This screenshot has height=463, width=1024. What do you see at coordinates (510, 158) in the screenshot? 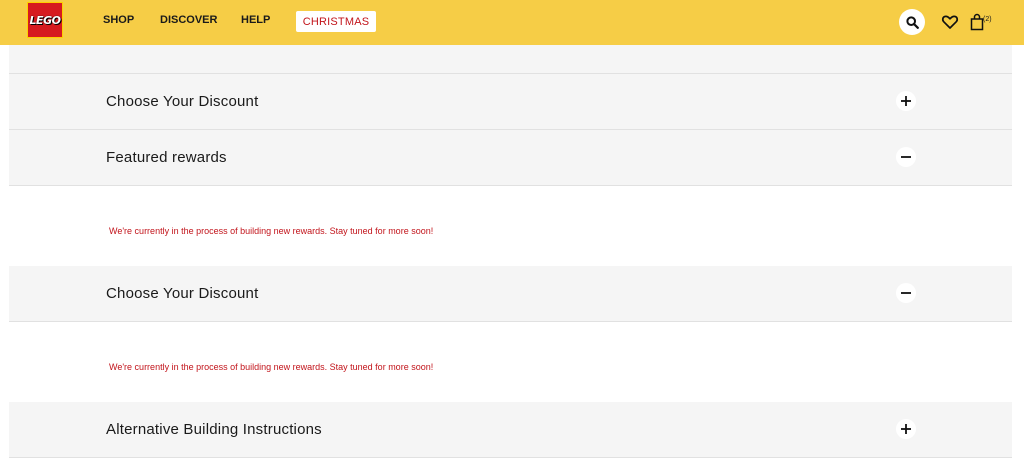
I see `accordion-header-featured-rewards: Featured rewards` at bounding box center [510, 158].